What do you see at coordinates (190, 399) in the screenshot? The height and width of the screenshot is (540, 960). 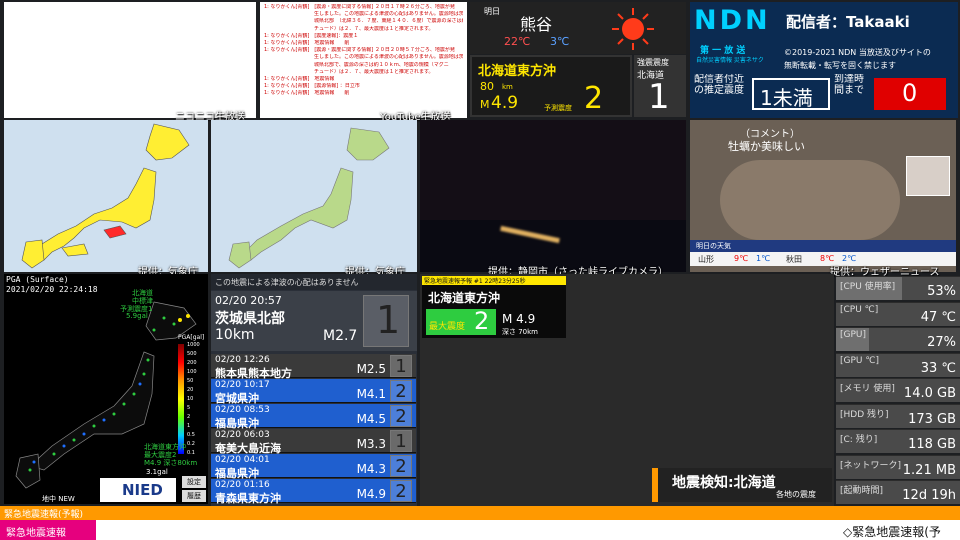 I see `pga-legend-tick: 10` at bounding box center [190, 399].